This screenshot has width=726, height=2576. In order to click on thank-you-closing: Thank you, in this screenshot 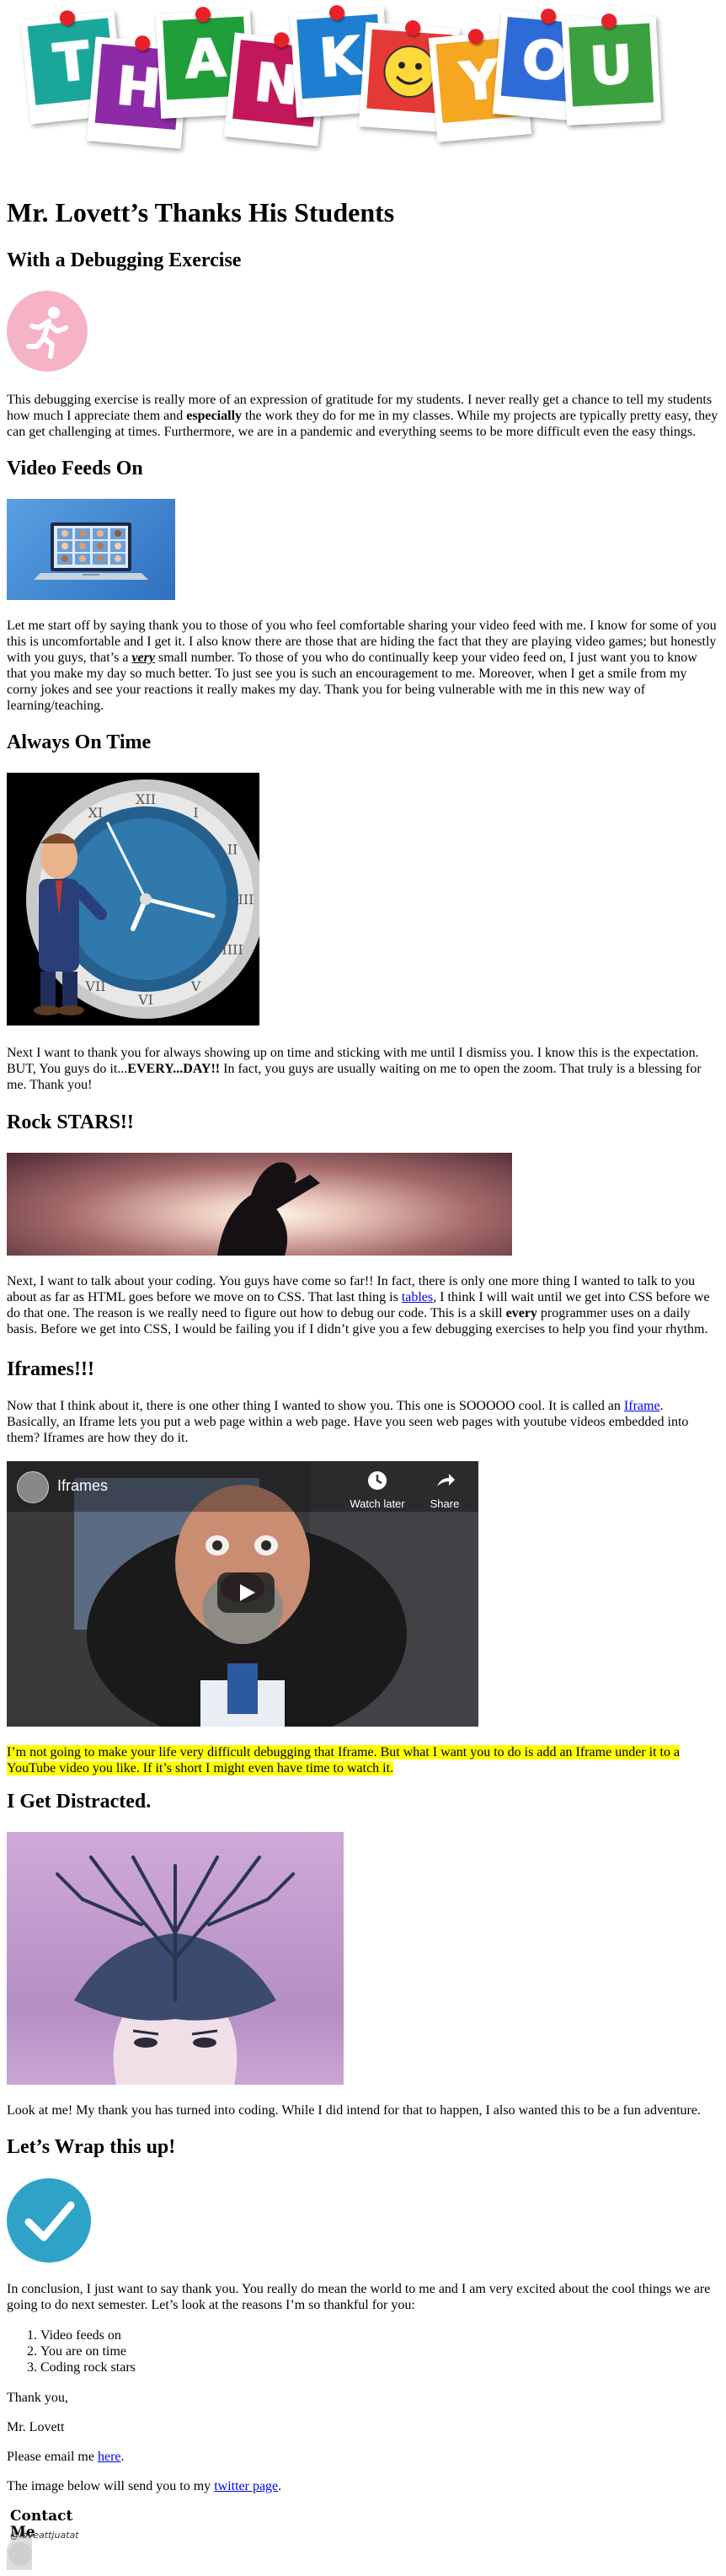, I will do `click(37, 2398)`.